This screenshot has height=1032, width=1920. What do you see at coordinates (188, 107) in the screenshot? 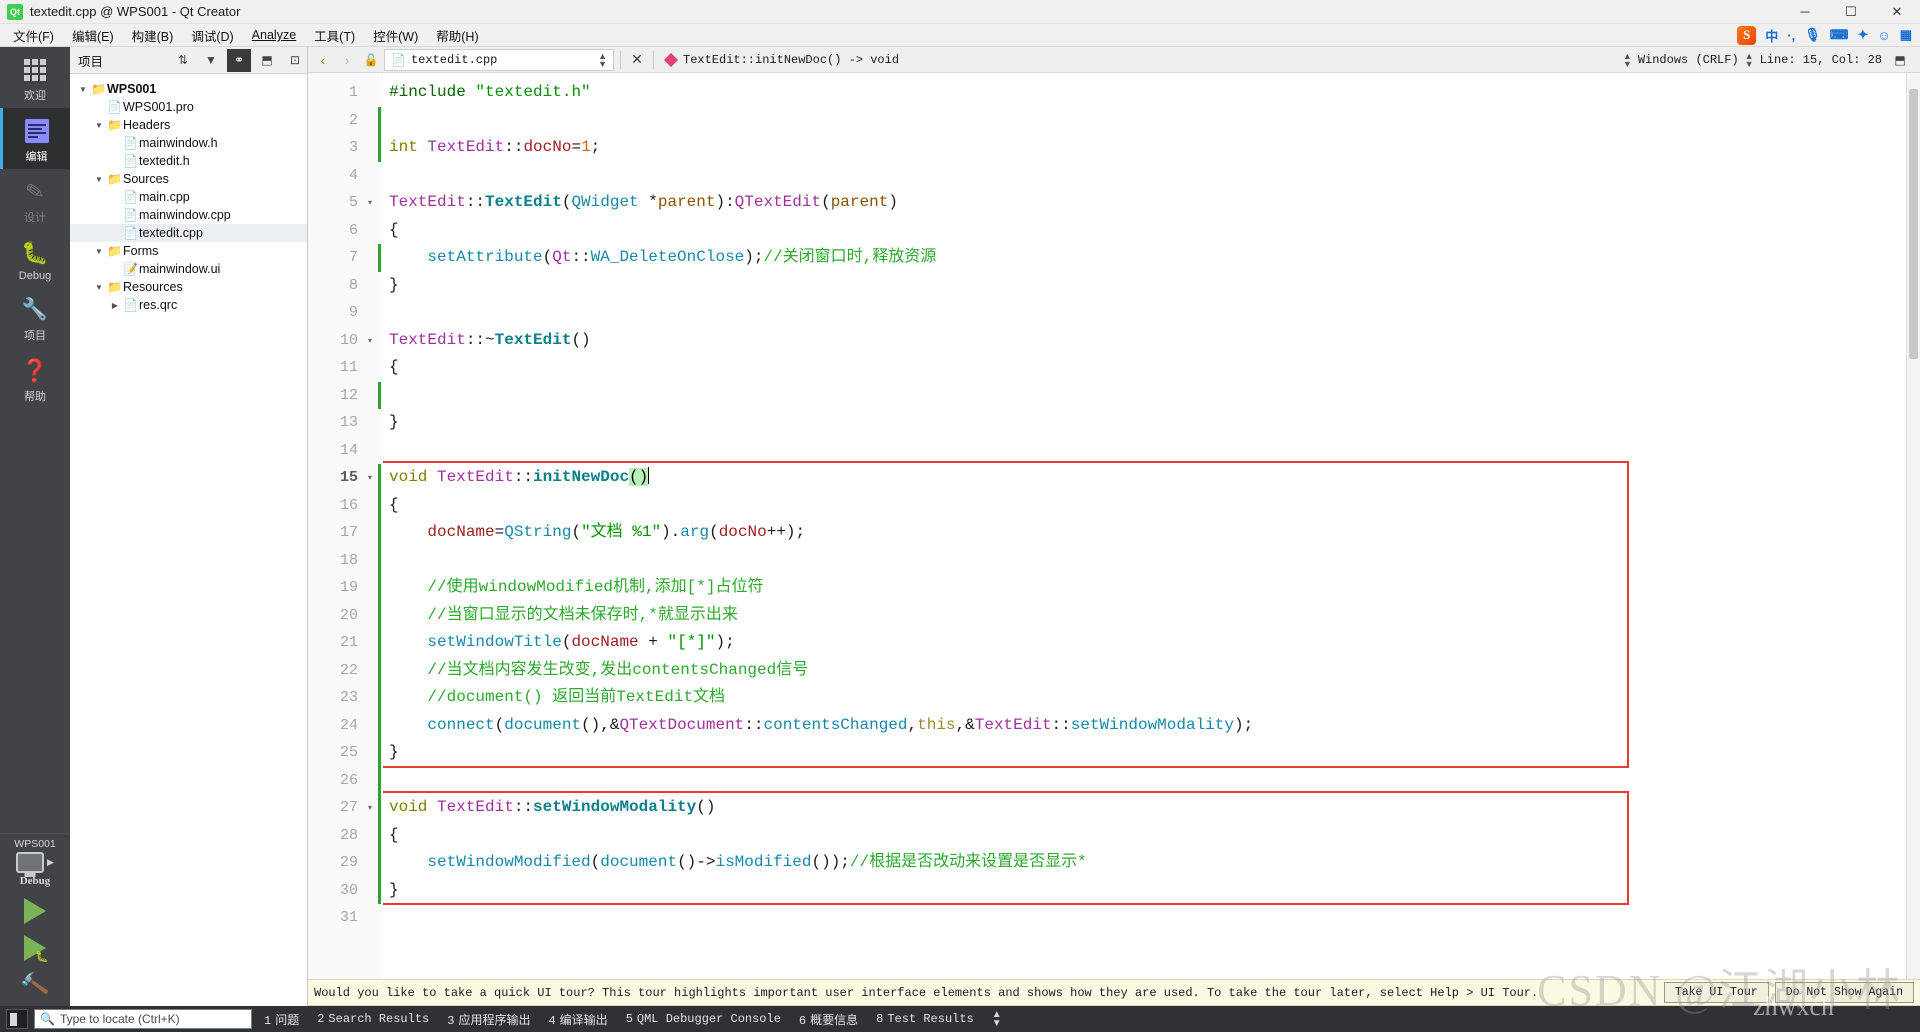
I see `tree-item: 📄 WPS001.pro` at bounding box center [188, 107].